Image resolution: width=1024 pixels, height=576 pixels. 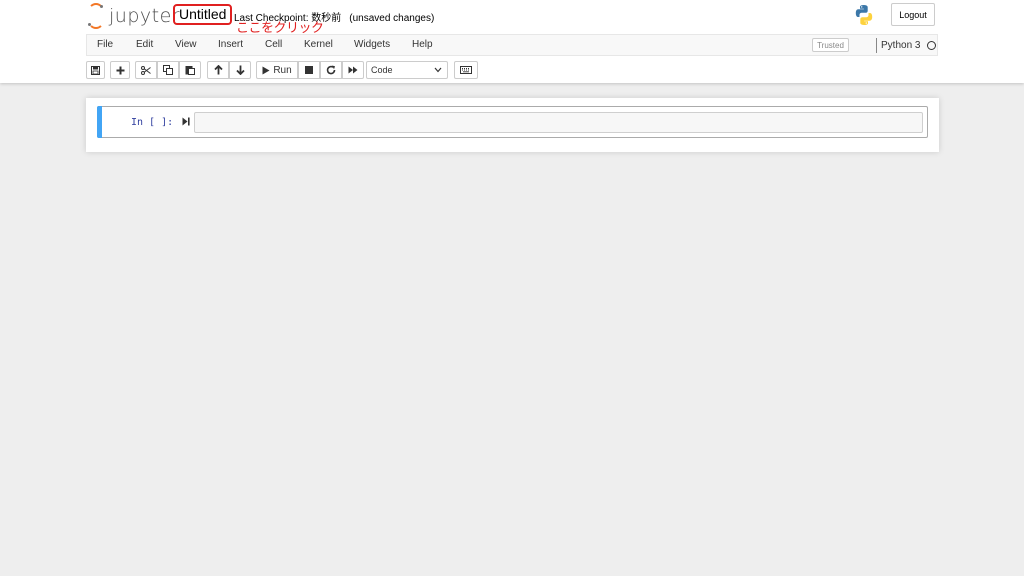 I want to click on restart-icon, so click(x=331, y=70).